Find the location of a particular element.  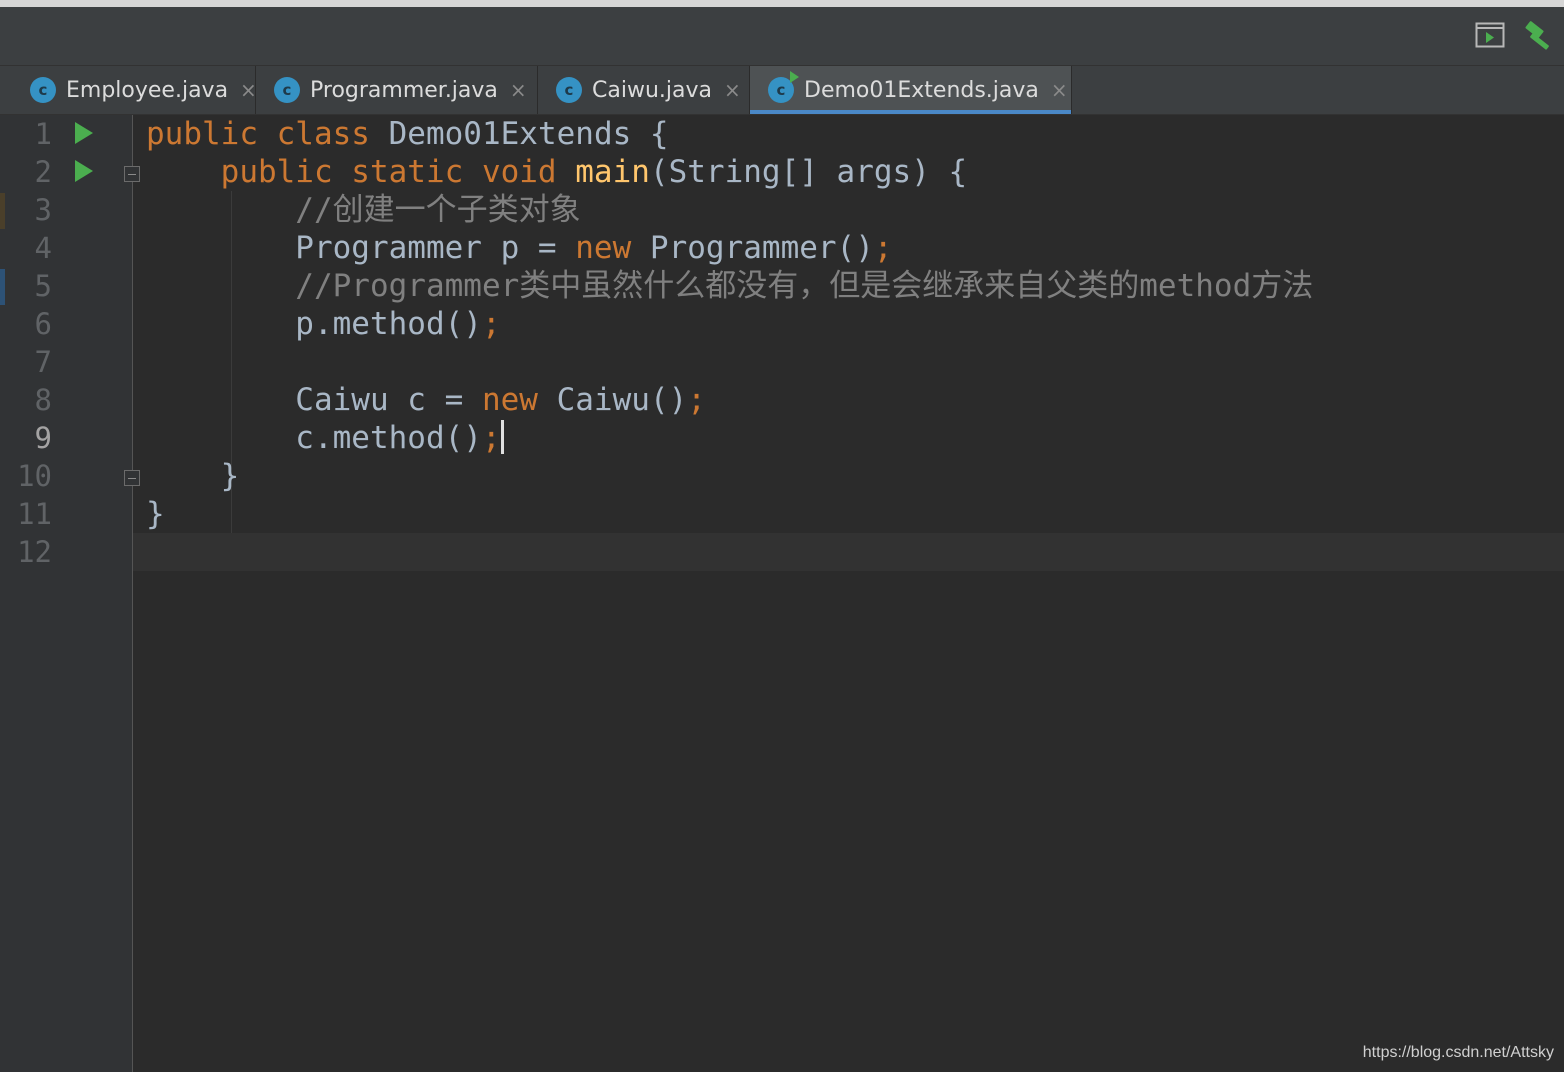

code-token: //创建一个子类对象 is located at coordinates (363, 210).